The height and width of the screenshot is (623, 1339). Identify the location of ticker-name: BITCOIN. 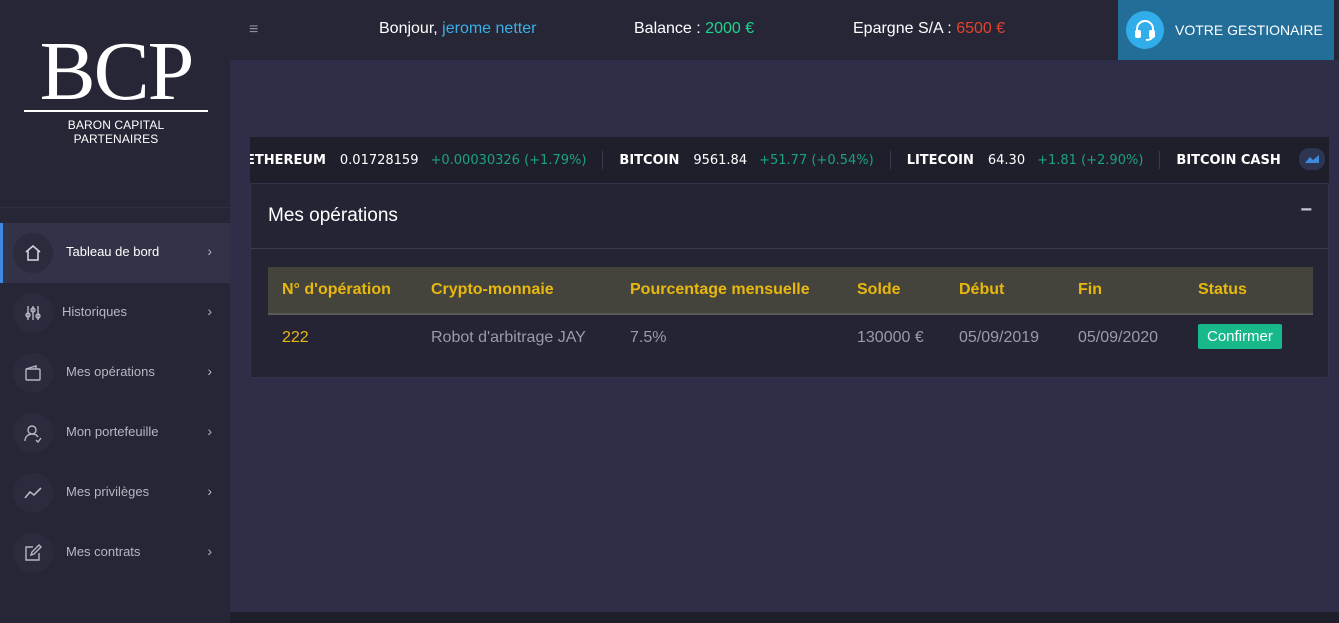
(649, 160).